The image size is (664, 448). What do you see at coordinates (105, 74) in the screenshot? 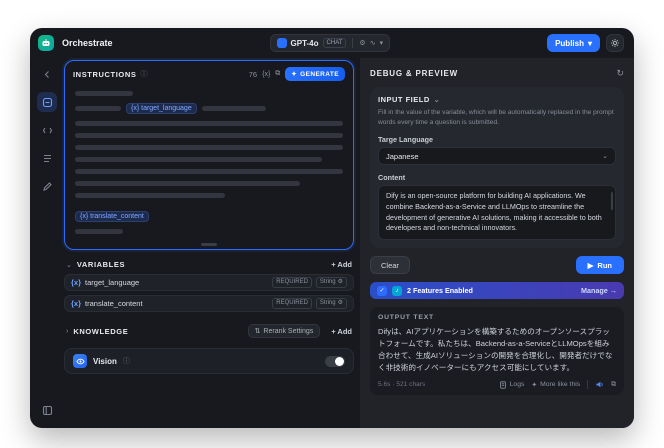
I see `instructions-title: INSTRUCTIONS` at bounding box center [105, 74].